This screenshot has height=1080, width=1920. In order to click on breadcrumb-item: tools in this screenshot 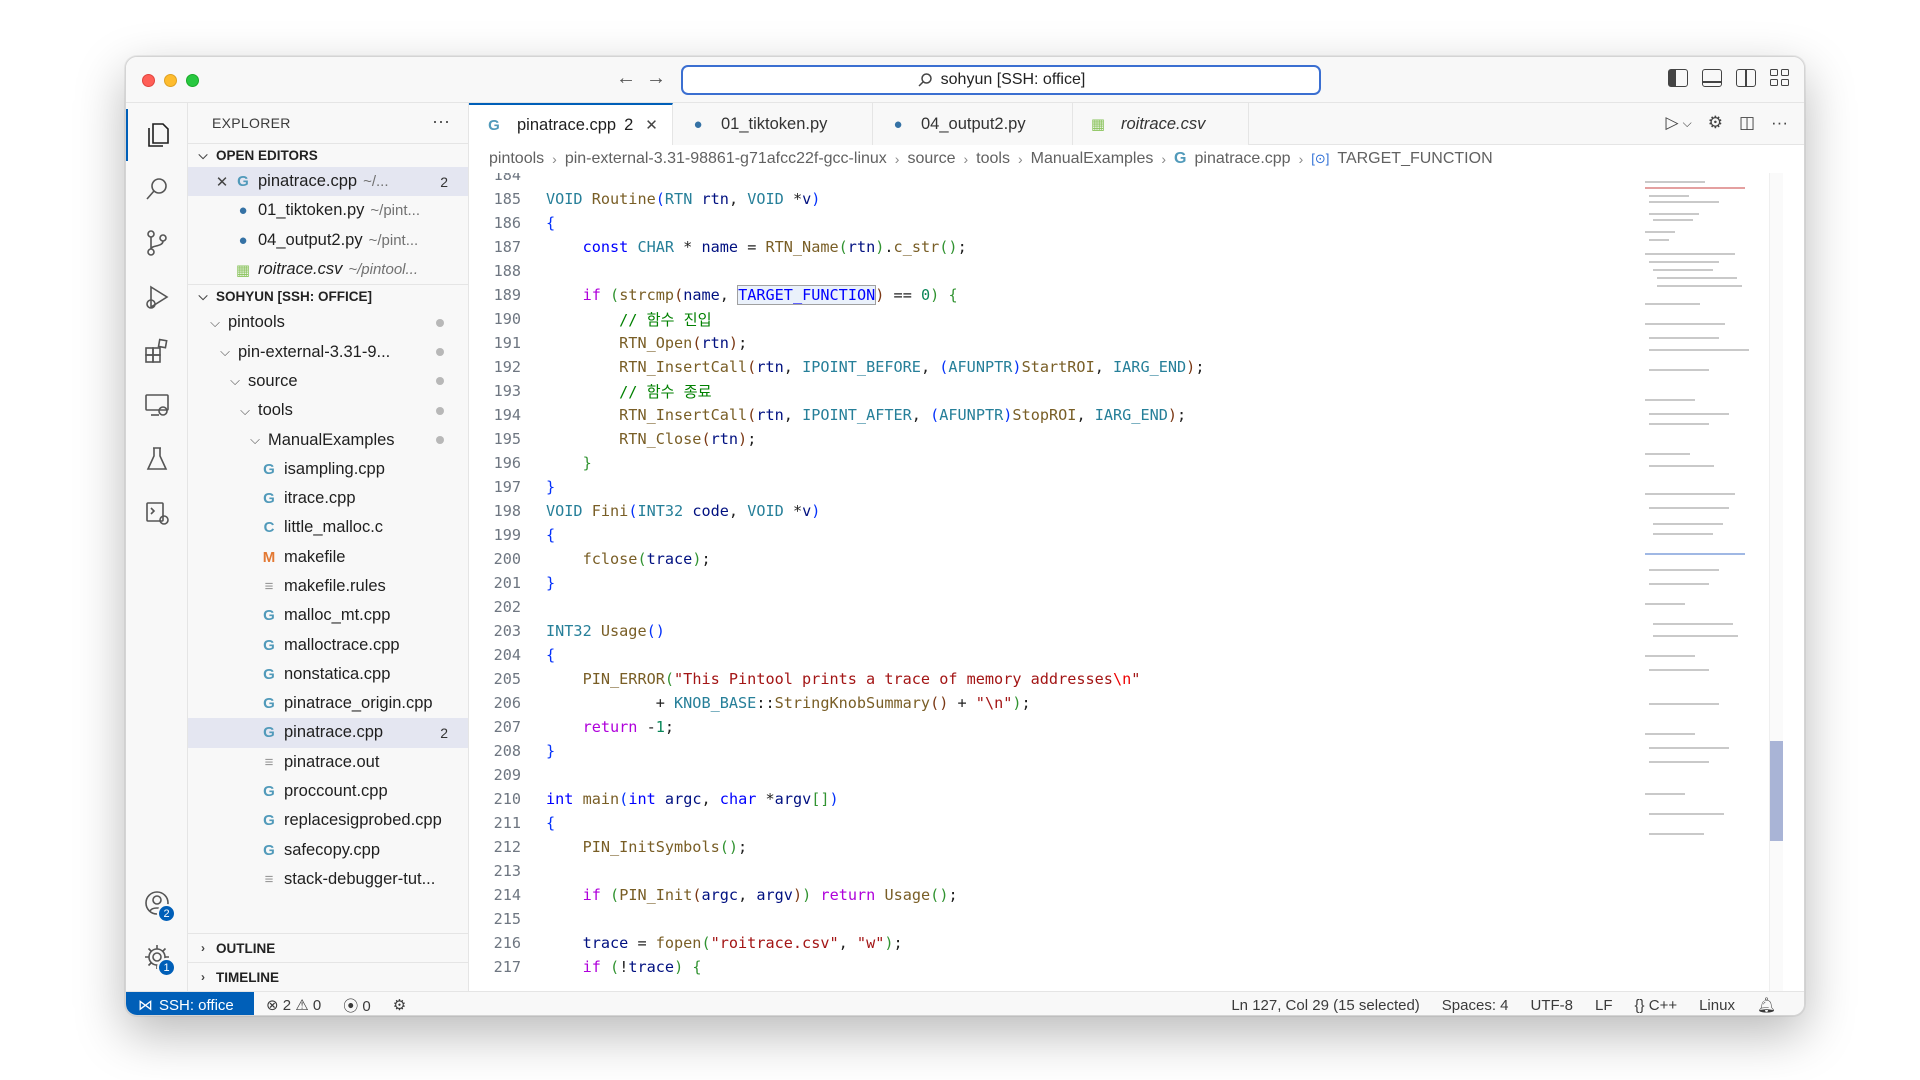, I will do `click(993, 159)`.